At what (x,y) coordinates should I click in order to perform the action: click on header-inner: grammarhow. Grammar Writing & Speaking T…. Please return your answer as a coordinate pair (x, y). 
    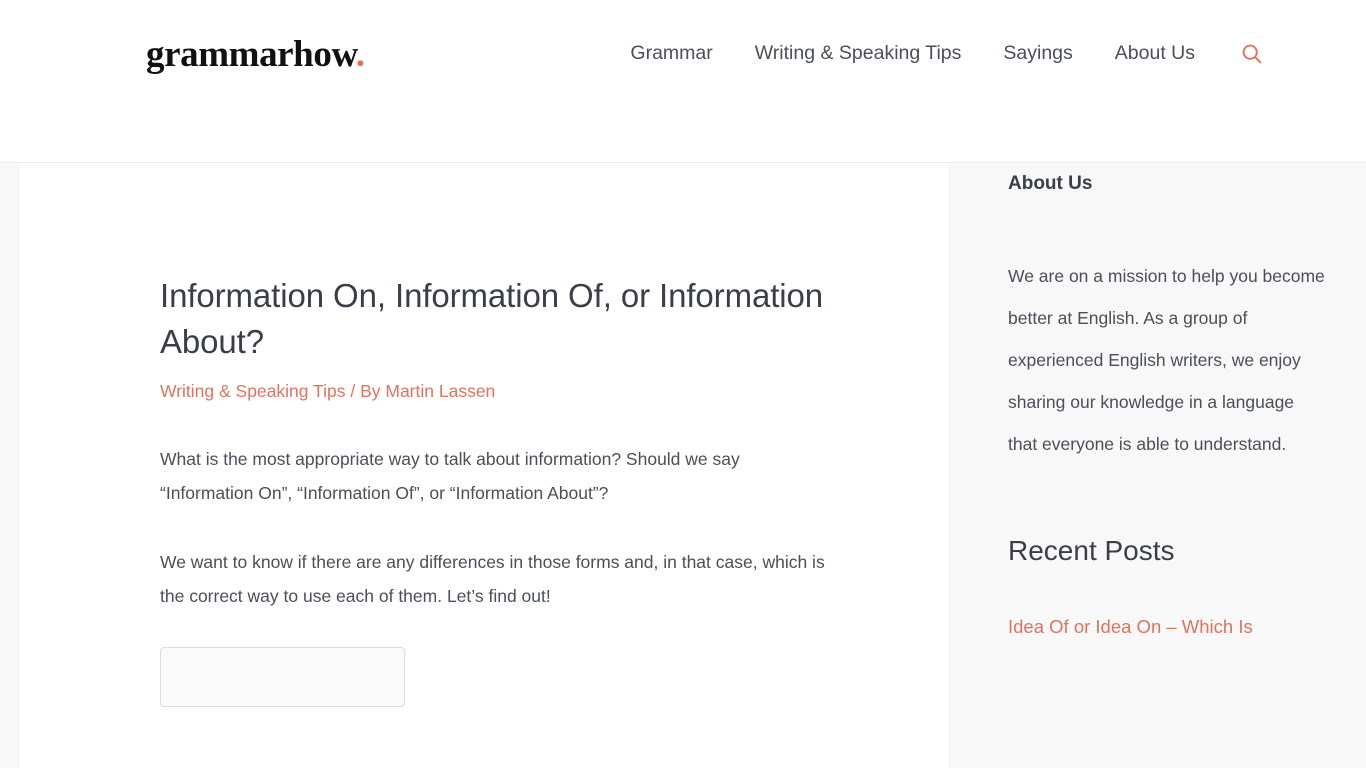
    Looking at the image, I should click on (683, 54).